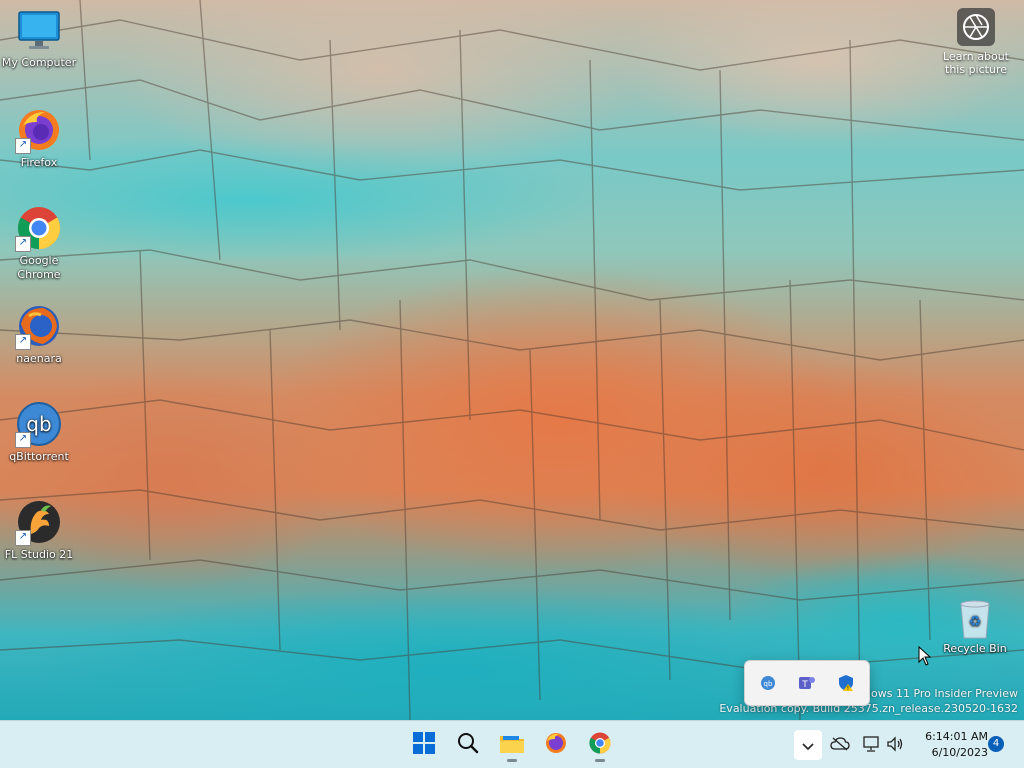 Image resolution: width=1024 pixels, height=768 pixels. What do you see at coordinates (39, 358) in the screenshot?
I see `desktop-icon-label: naenara` at bounding box center [39, 358].